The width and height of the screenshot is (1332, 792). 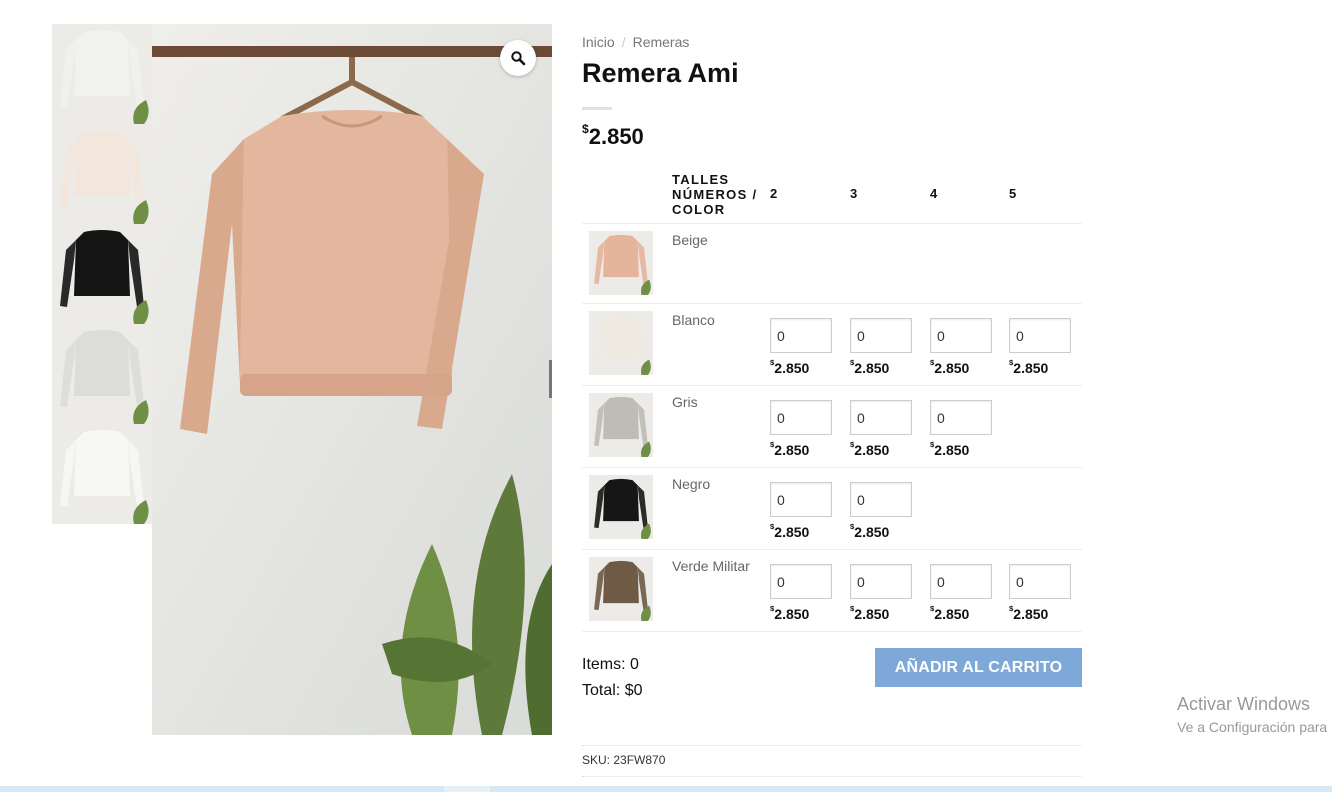 I want to click on breadcrumb-home-link: Inicio, so click(x=598, y=42).